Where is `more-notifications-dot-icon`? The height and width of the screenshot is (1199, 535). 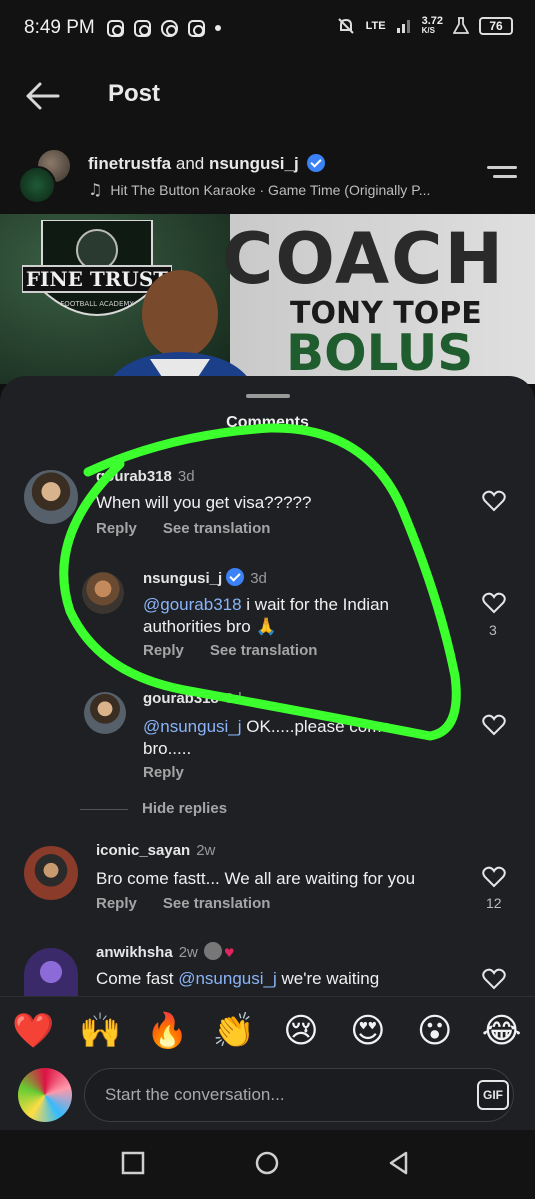
more-notifications-dot-icon is located at coordinates (217, 28).